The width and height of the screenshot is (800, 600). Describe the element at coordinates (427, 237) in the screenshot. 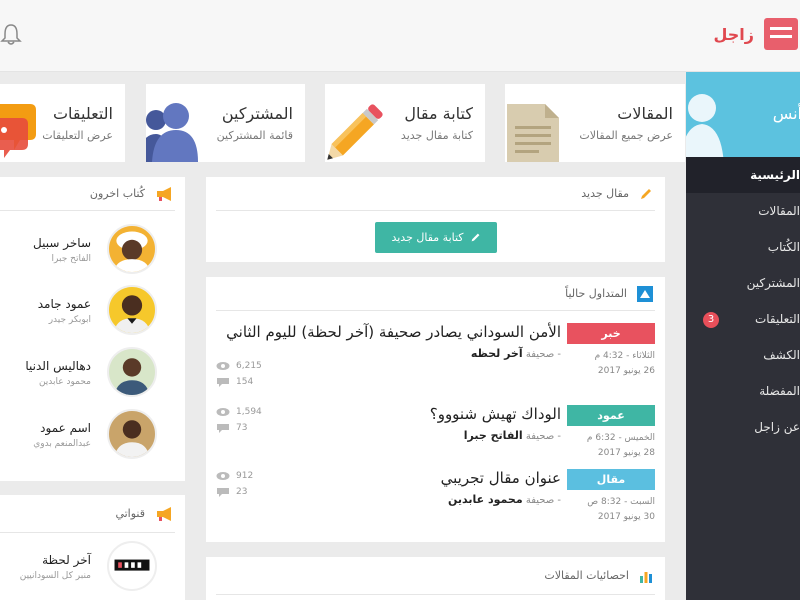

I see `button-label: كتابة مقال جديد` at that location.